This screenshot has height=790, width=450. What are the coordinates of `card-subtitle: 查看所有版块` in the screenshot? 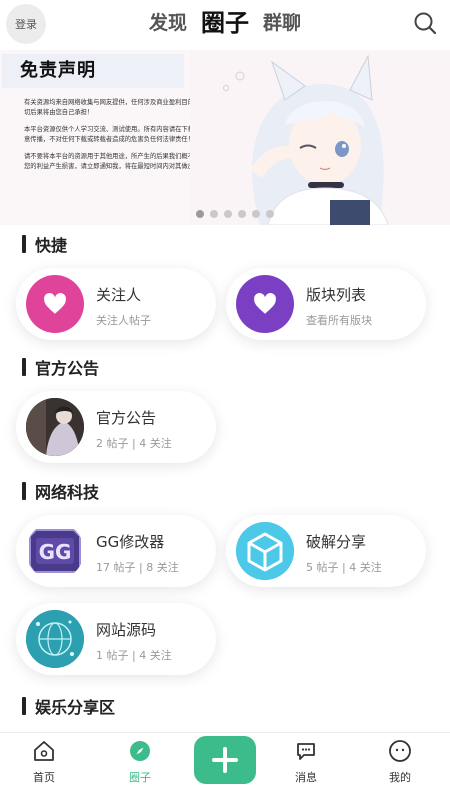 It's located at (339, 320).